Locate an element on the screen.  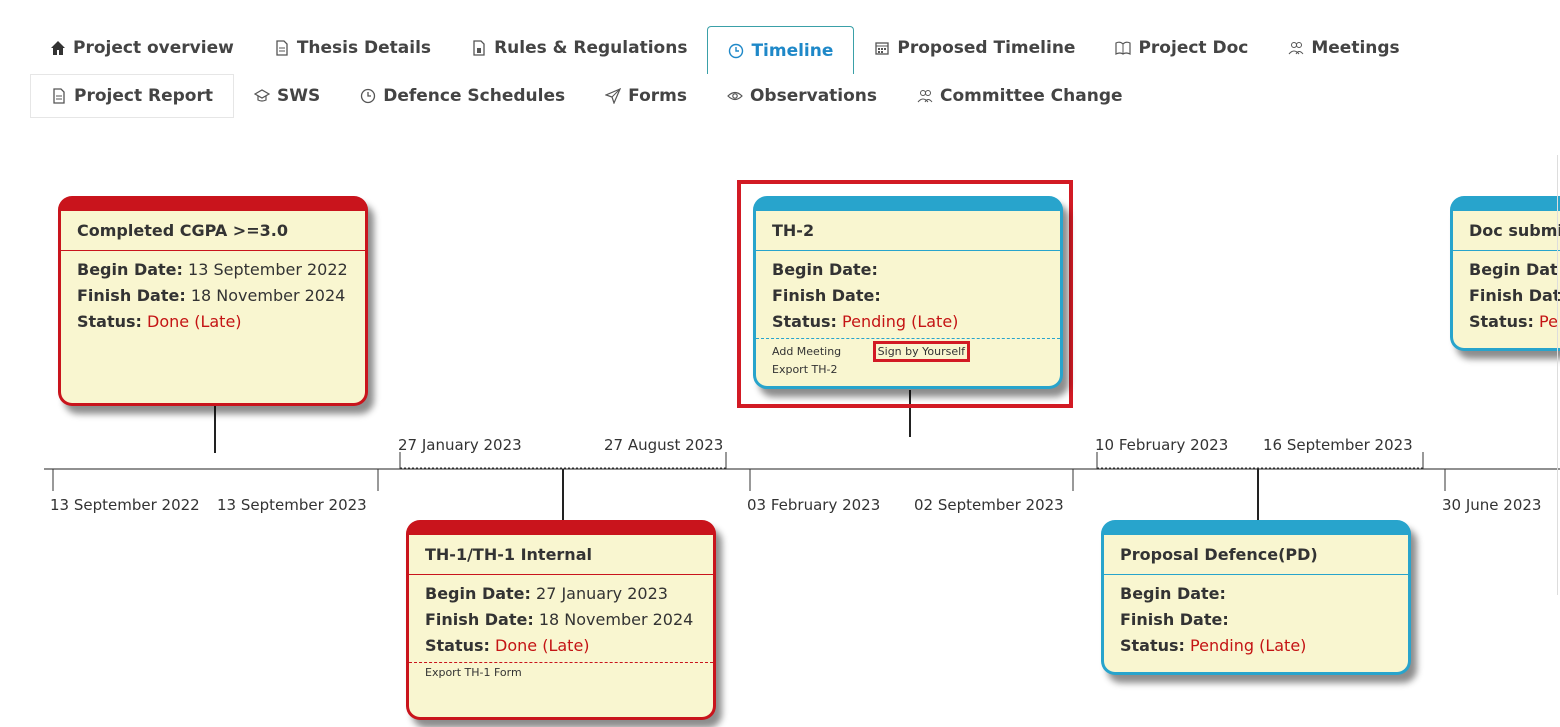
card-actions: Add Meeting Sign by Yourself Export TH-2 is located at coordinates (908, 359).